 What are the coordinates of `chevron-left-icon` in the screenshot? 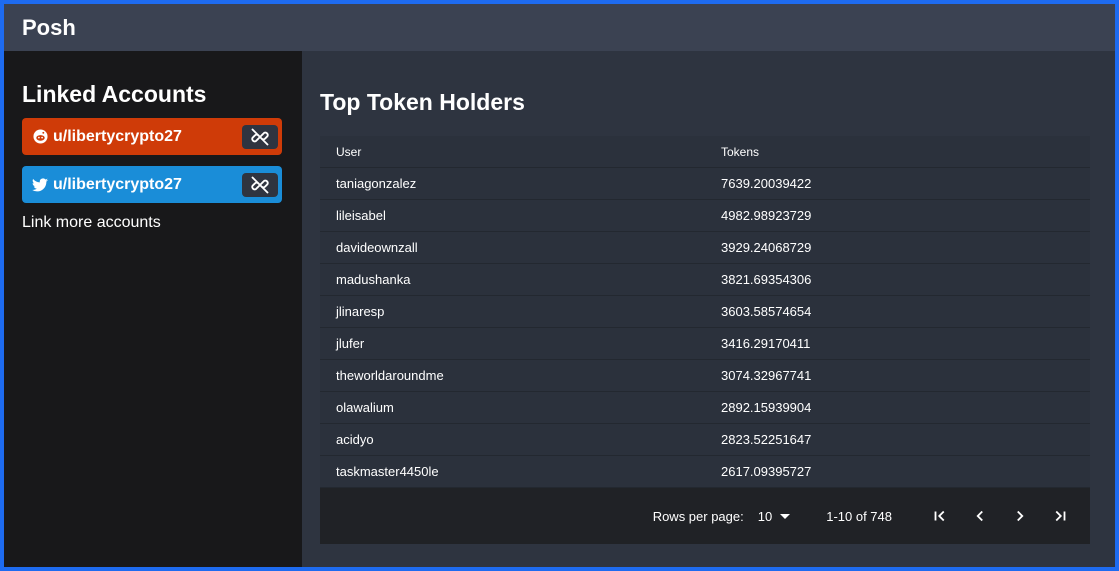 It's located at (979, 516).